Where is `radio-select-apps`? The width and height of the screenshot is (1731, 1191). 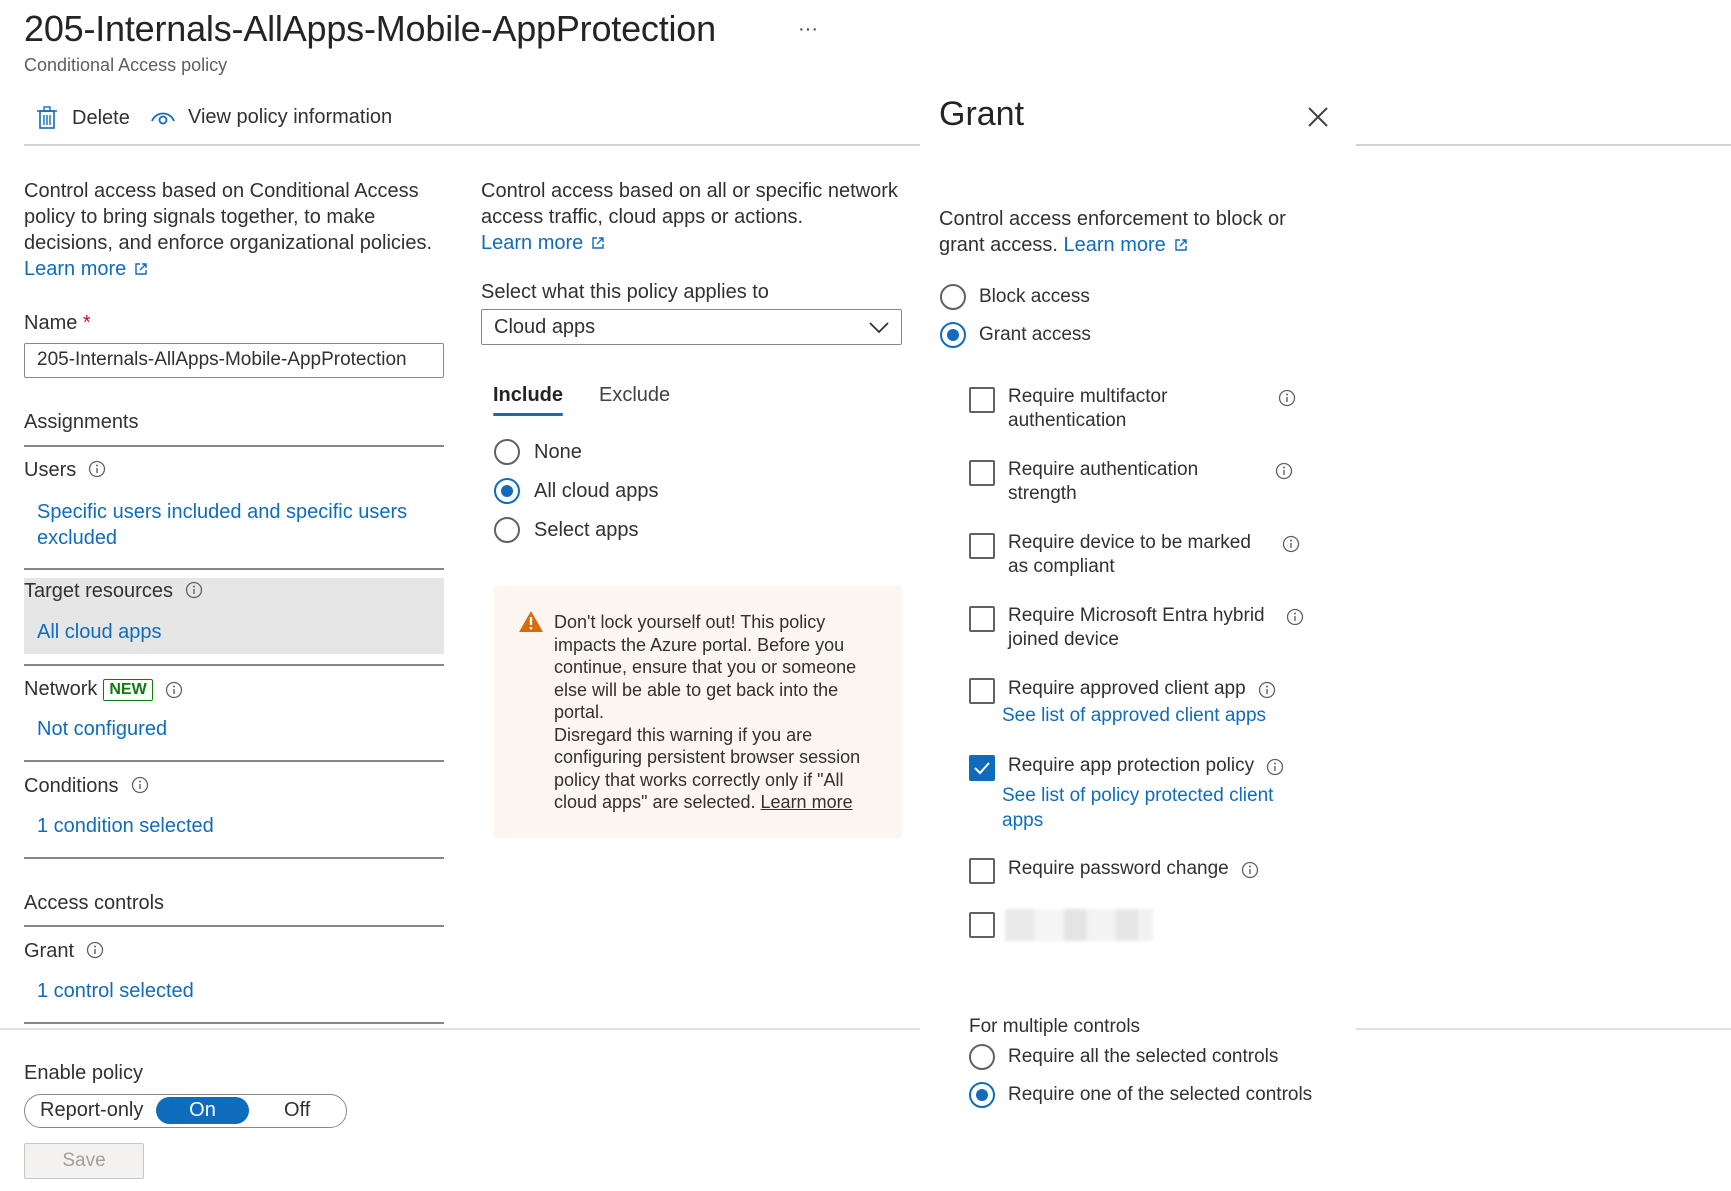 radio-select-apps is located at coordinates (507, 530).